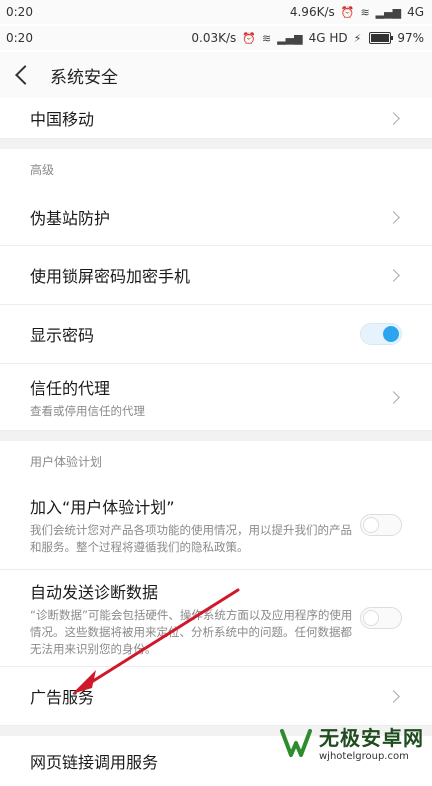  Describe the element at coordinates (216, 275) in the screenshot. I see `row-lockscreen-encrypt: 使用锁屏密码加密手机` at that location.